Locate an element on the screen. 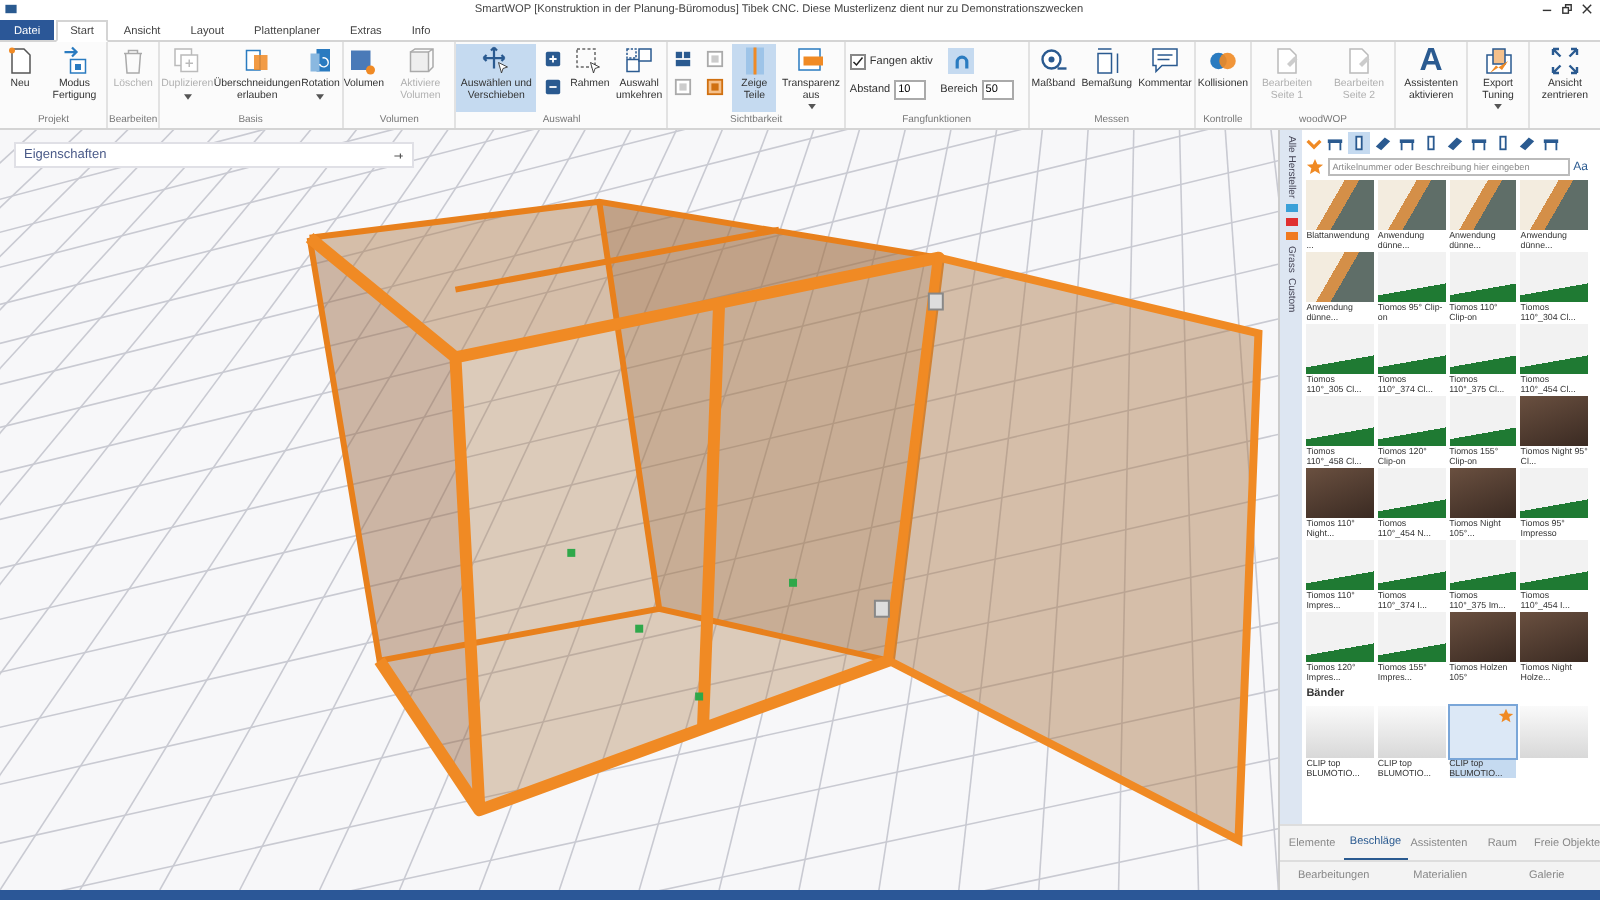 This screenshot has height=900, width=1600. checkmark-icon is located at coordinates (857, 61).